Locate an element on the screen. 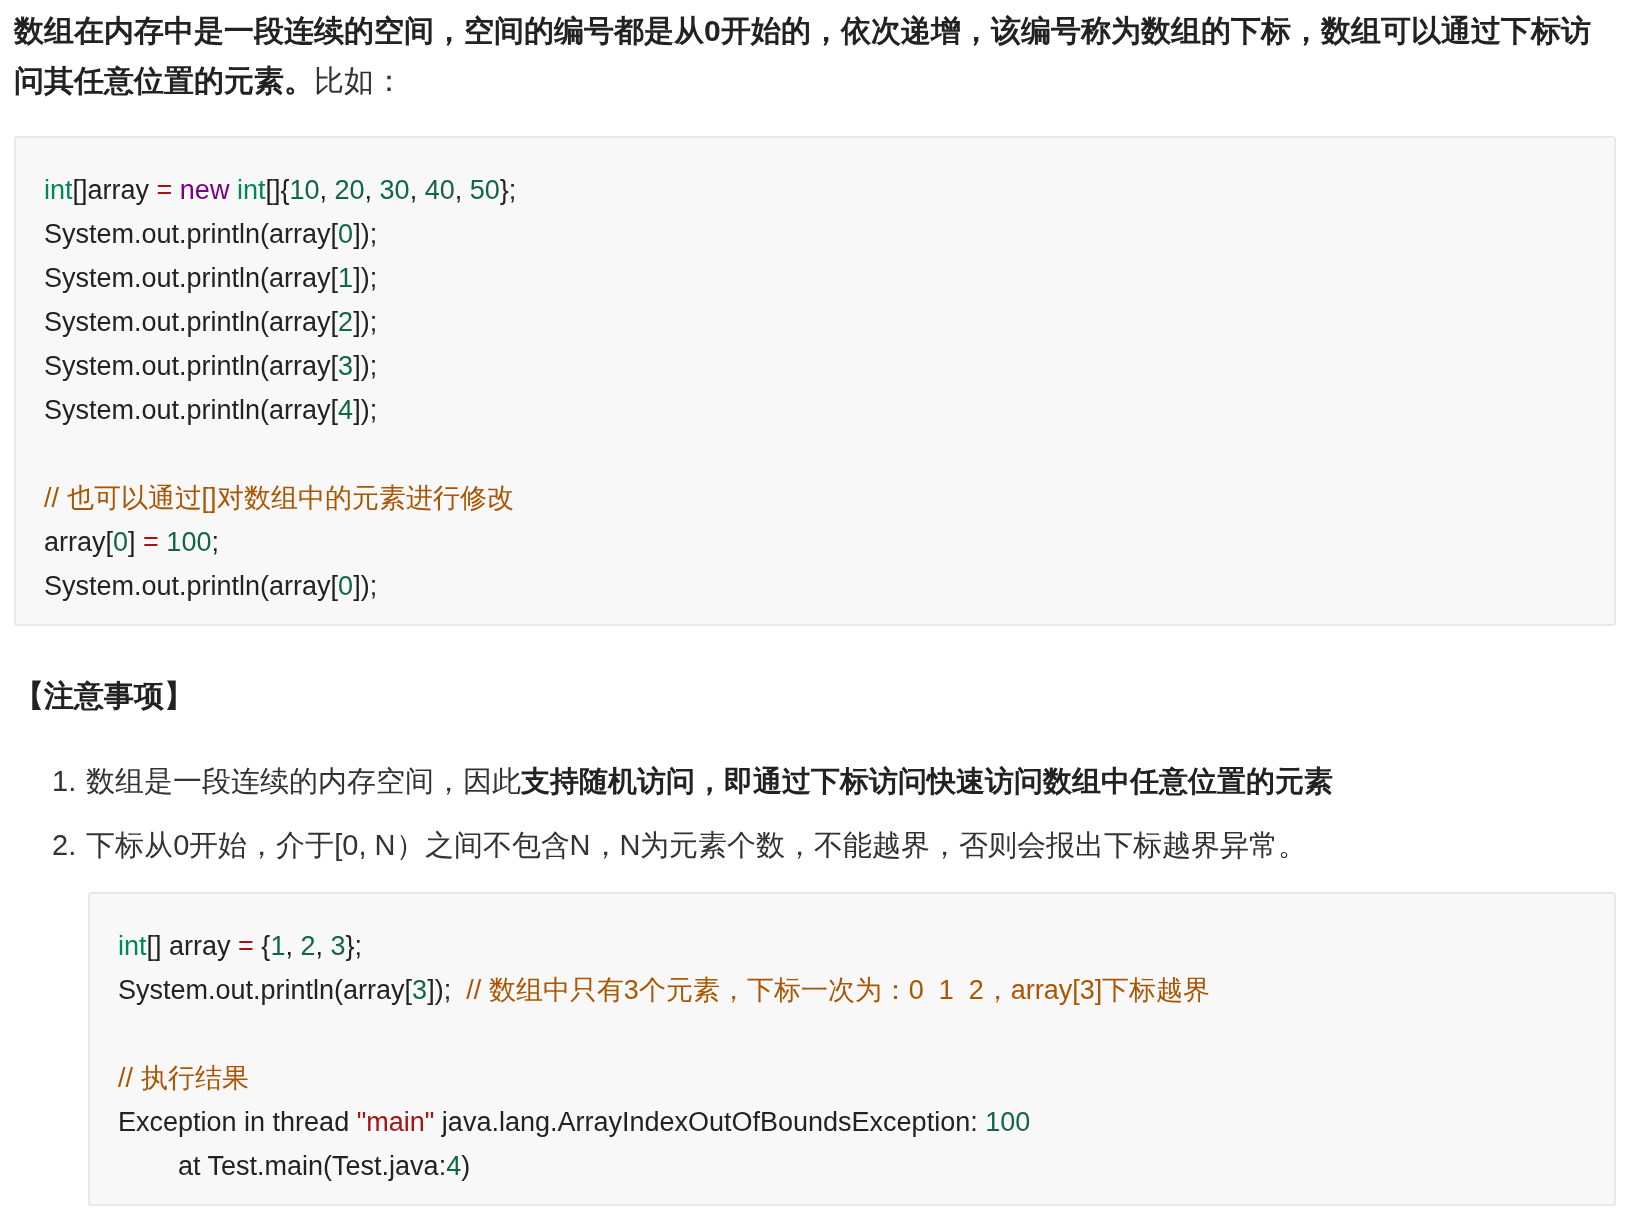  code-line: int[]array = new int[]{10, 20, 30, 40, 50}; is located at coordinates (281, 190).